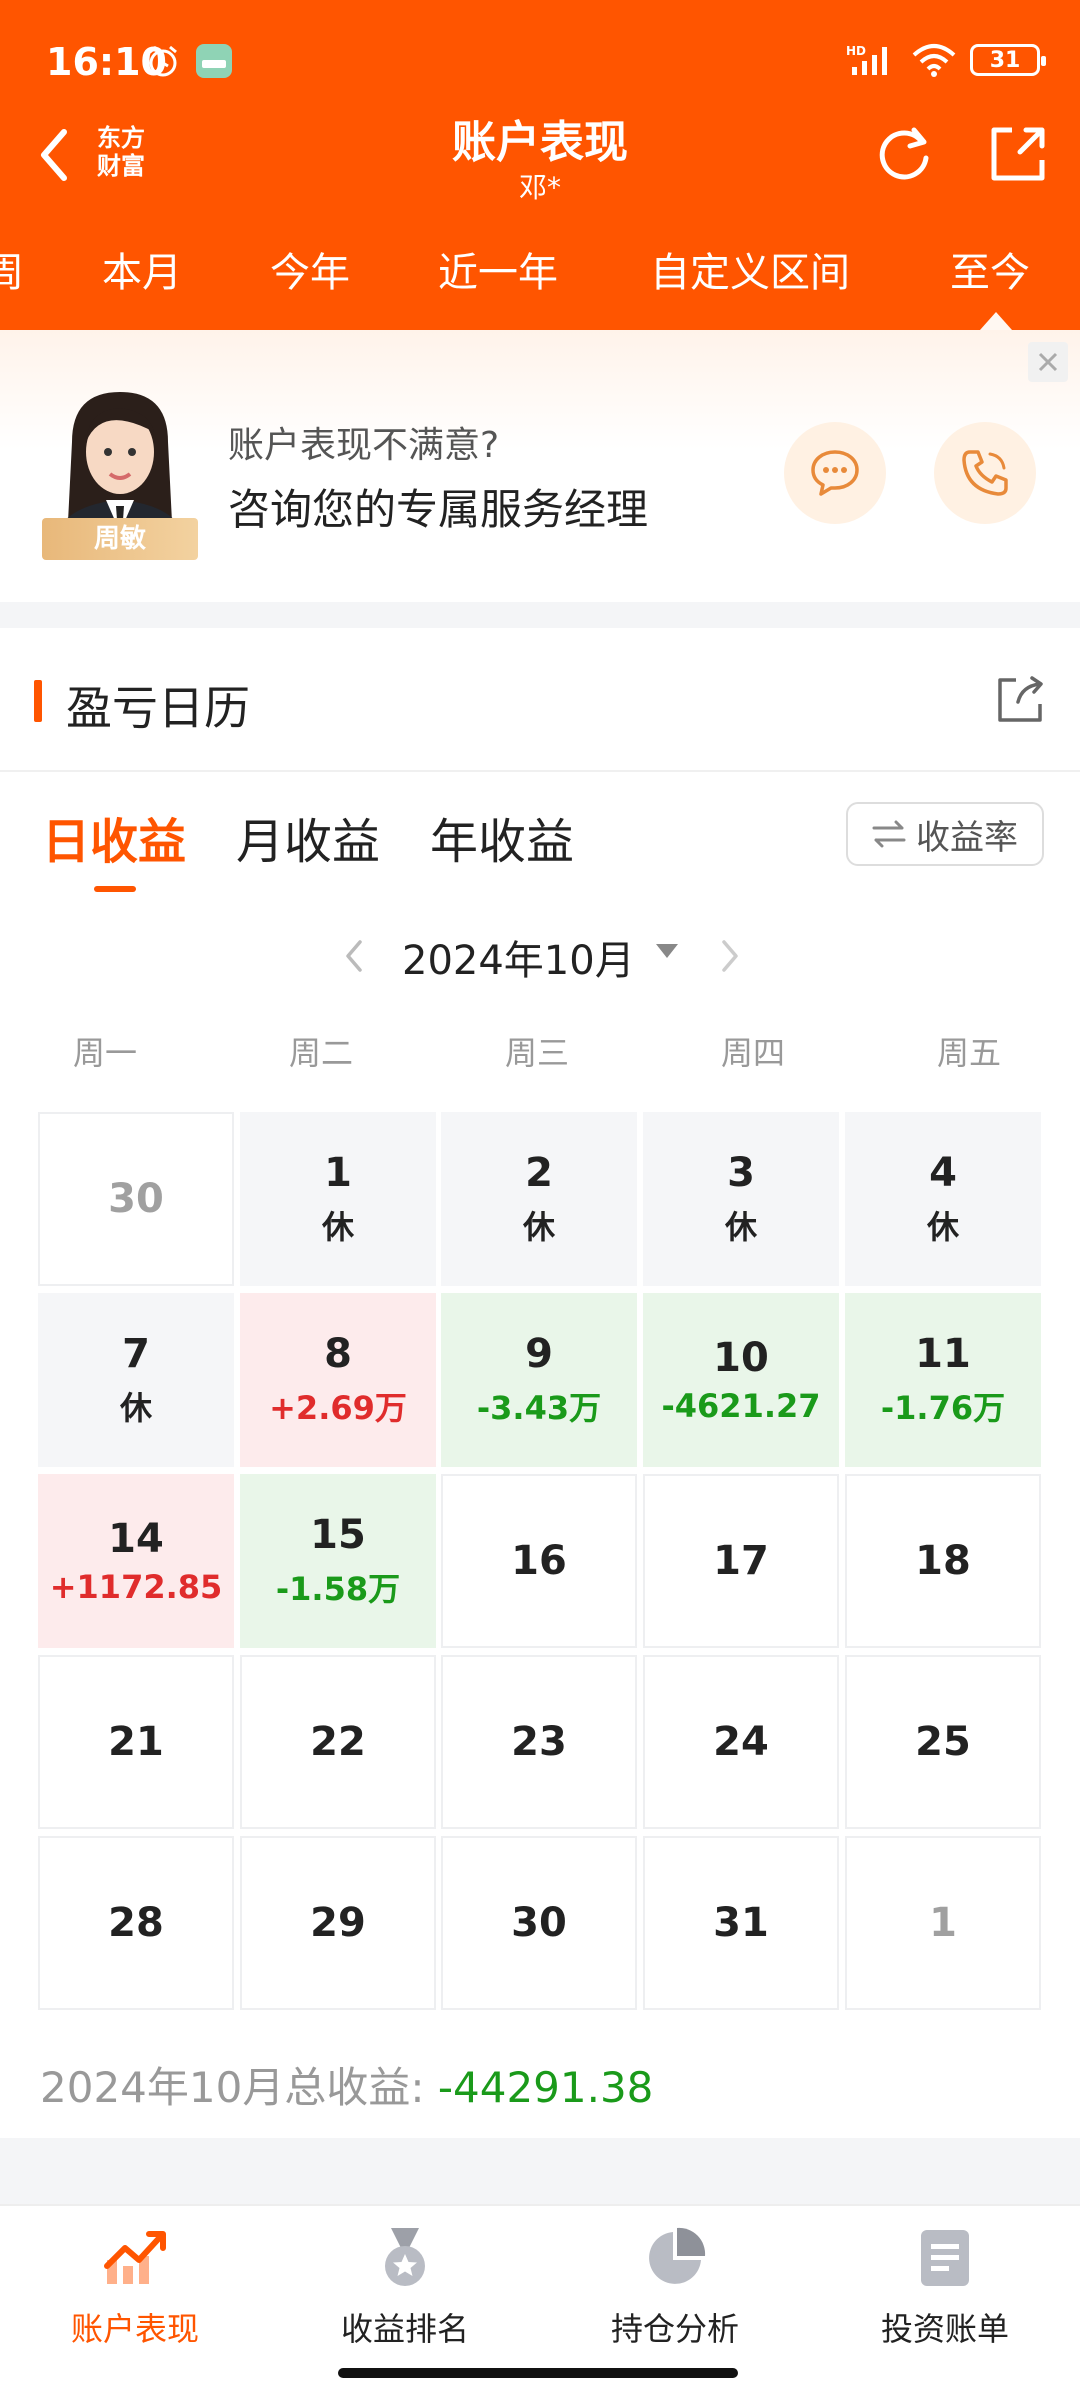 The width and height of the screenshot is (1080, 2400). I want to click on calendar-day-cell: 21, so click(136, 1742).